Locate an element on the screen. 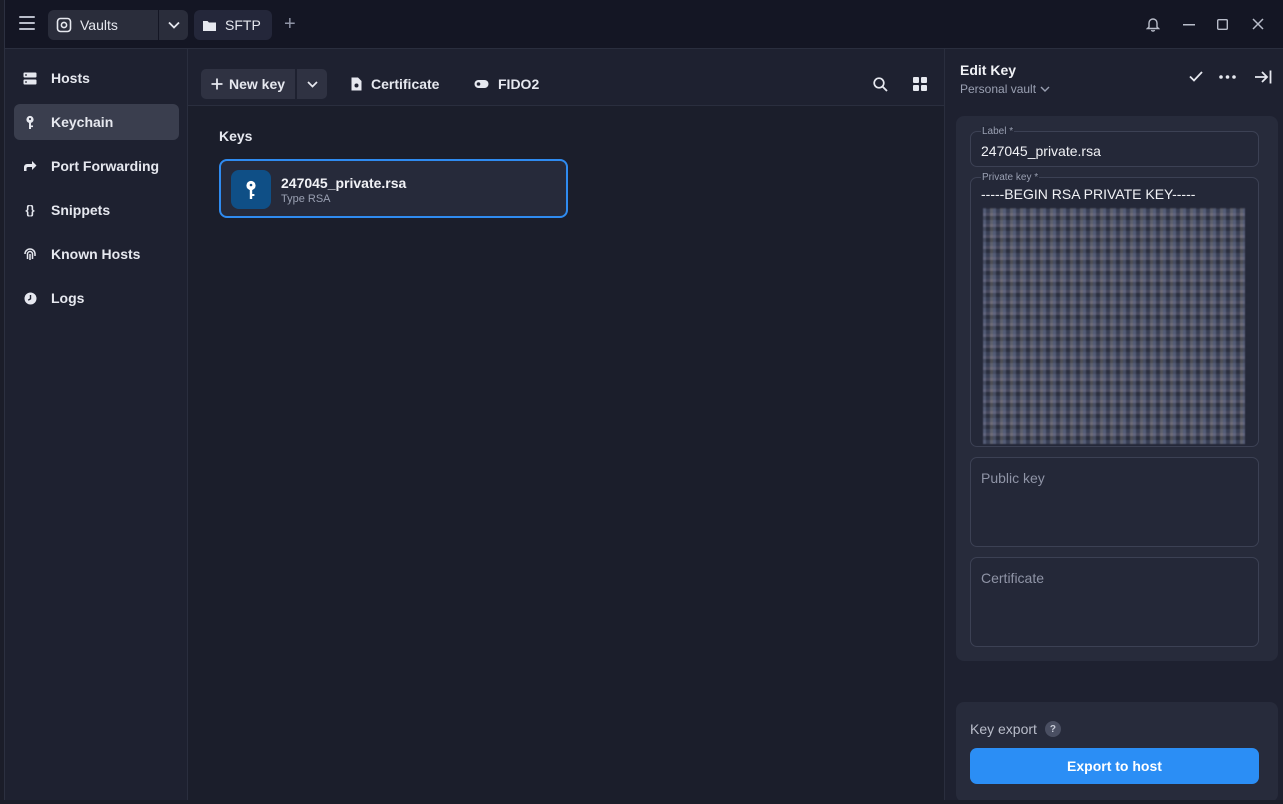 The image size is (1283, 804). help-icon: ? is located at coordinates (1052, 729).